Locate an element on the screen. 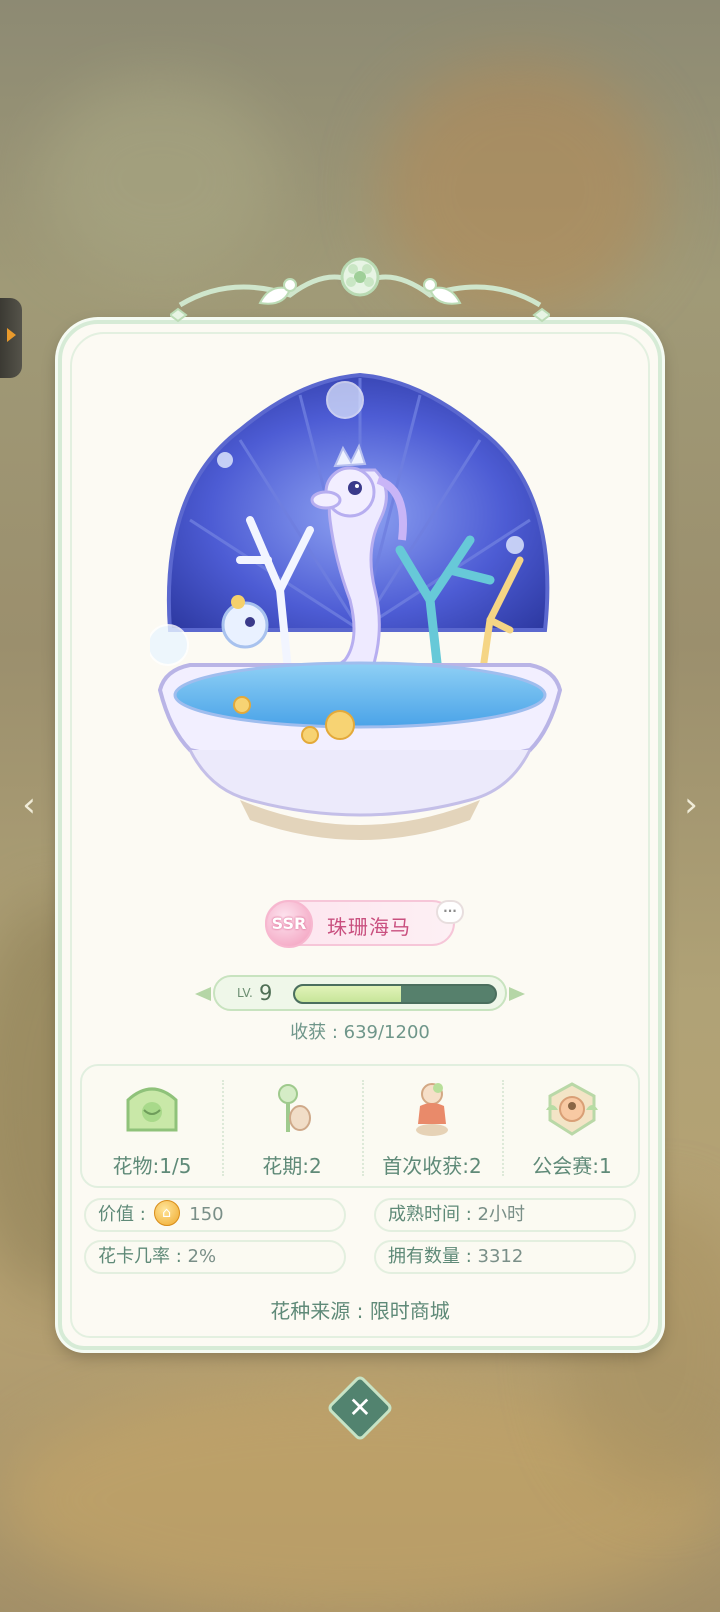  level-progress-fill is located at coordinates (348, 994).